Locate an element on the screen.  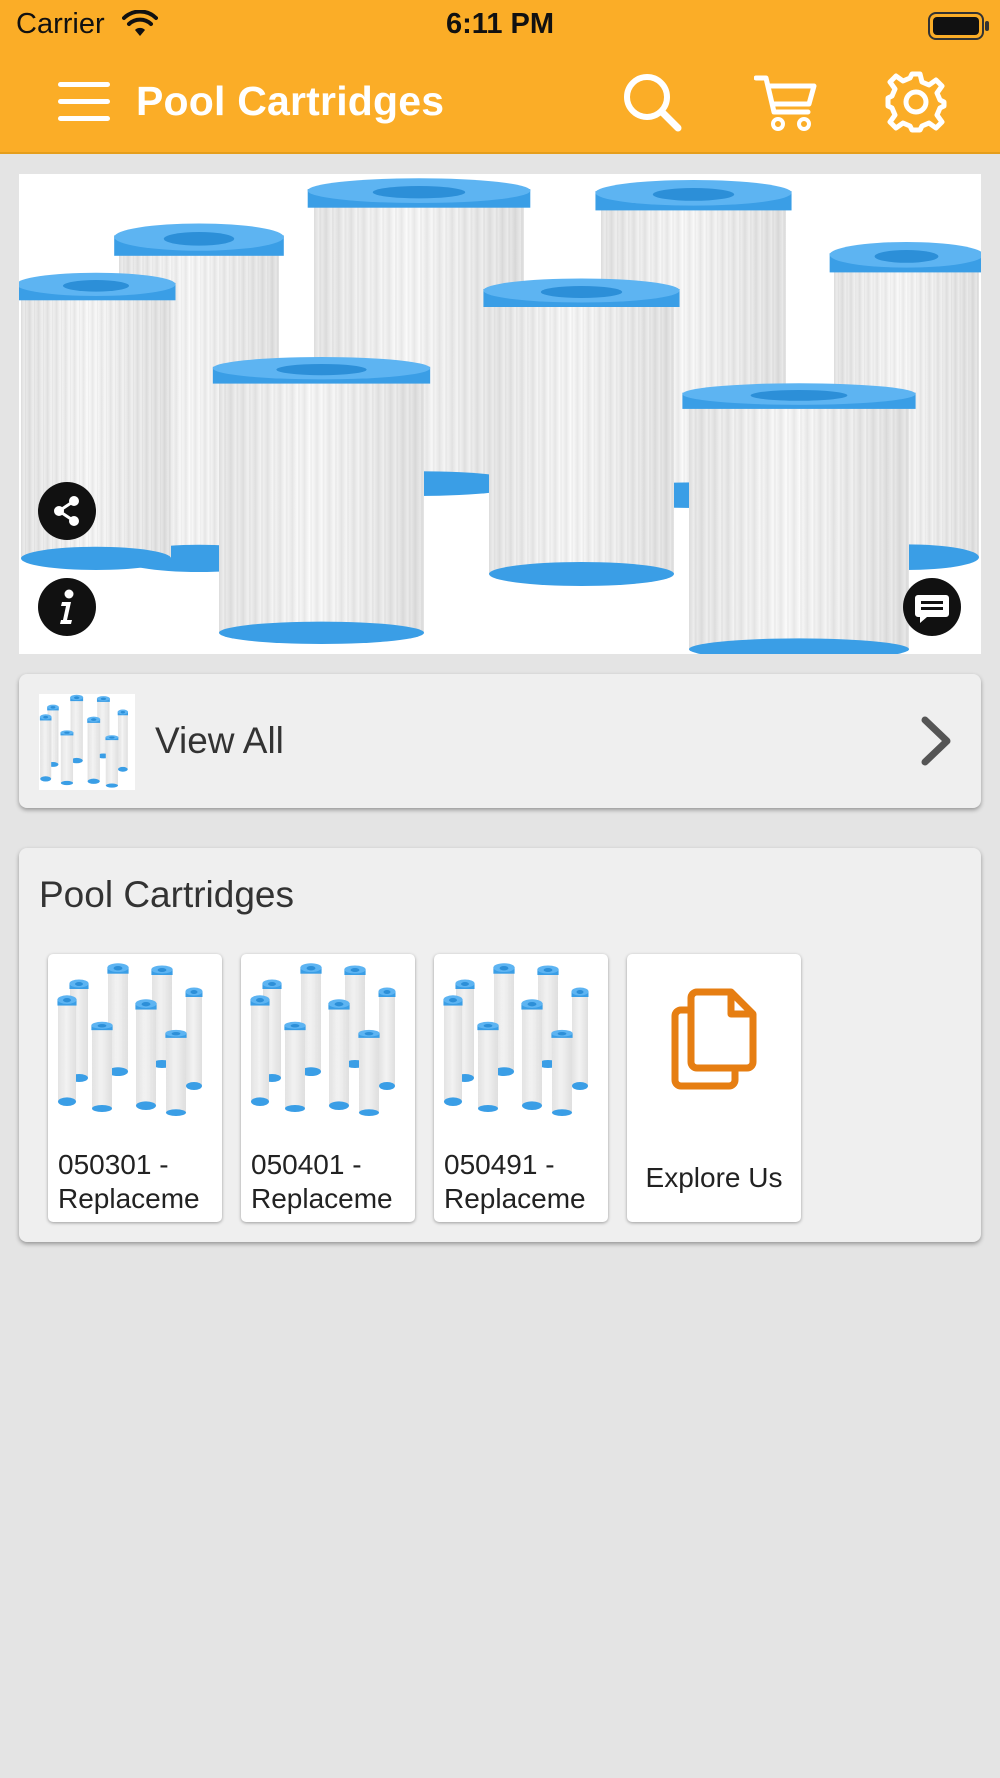
explore-us-tile: Explore Us is located at coordinates (714, 1088).